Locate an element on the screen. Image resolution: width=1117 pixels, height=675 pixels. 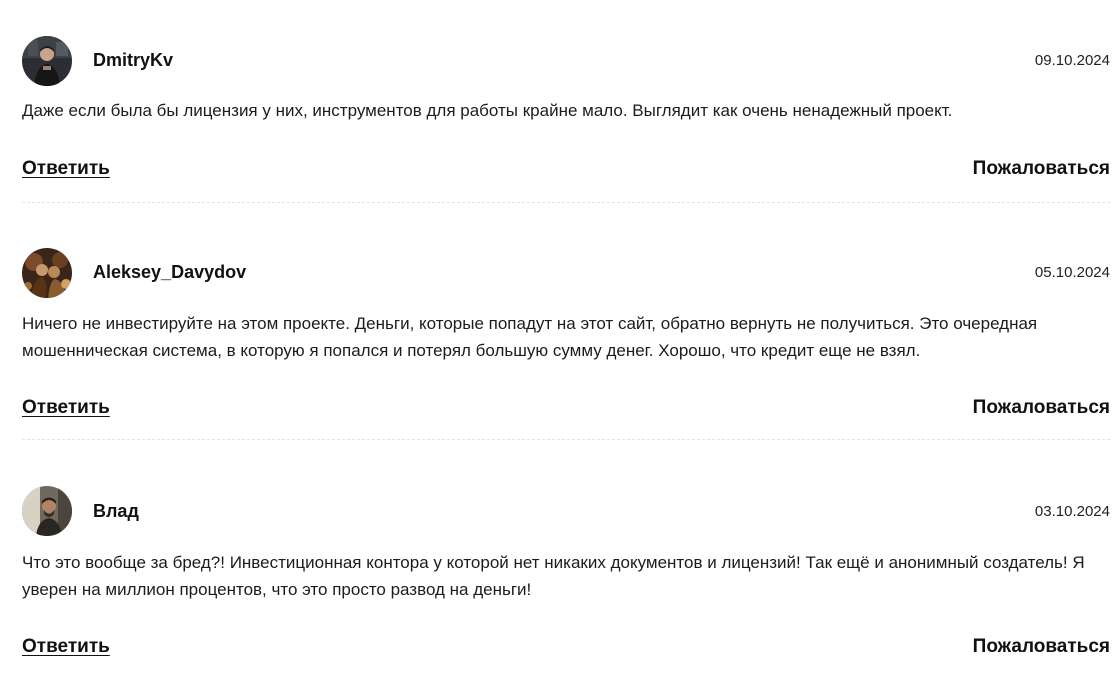
comment-date: 03.10.2024 is located at coordinates (1072, 511).